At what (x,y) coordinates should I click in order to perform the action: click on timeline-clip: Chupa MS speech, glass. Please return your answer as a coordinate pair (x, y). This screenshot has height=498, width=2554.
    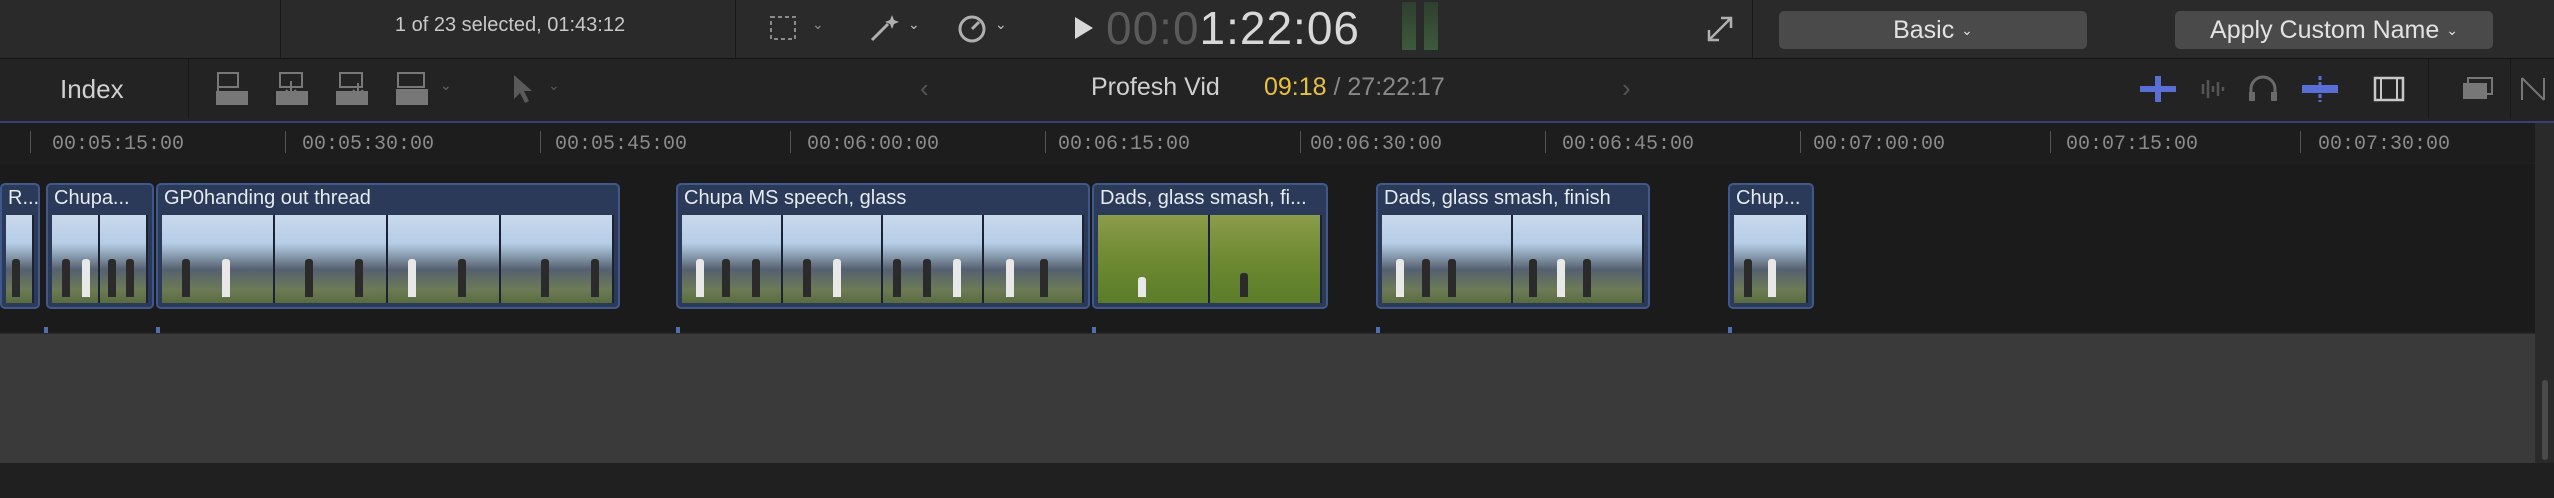
    Looking at the image, I should click on (883, 246).